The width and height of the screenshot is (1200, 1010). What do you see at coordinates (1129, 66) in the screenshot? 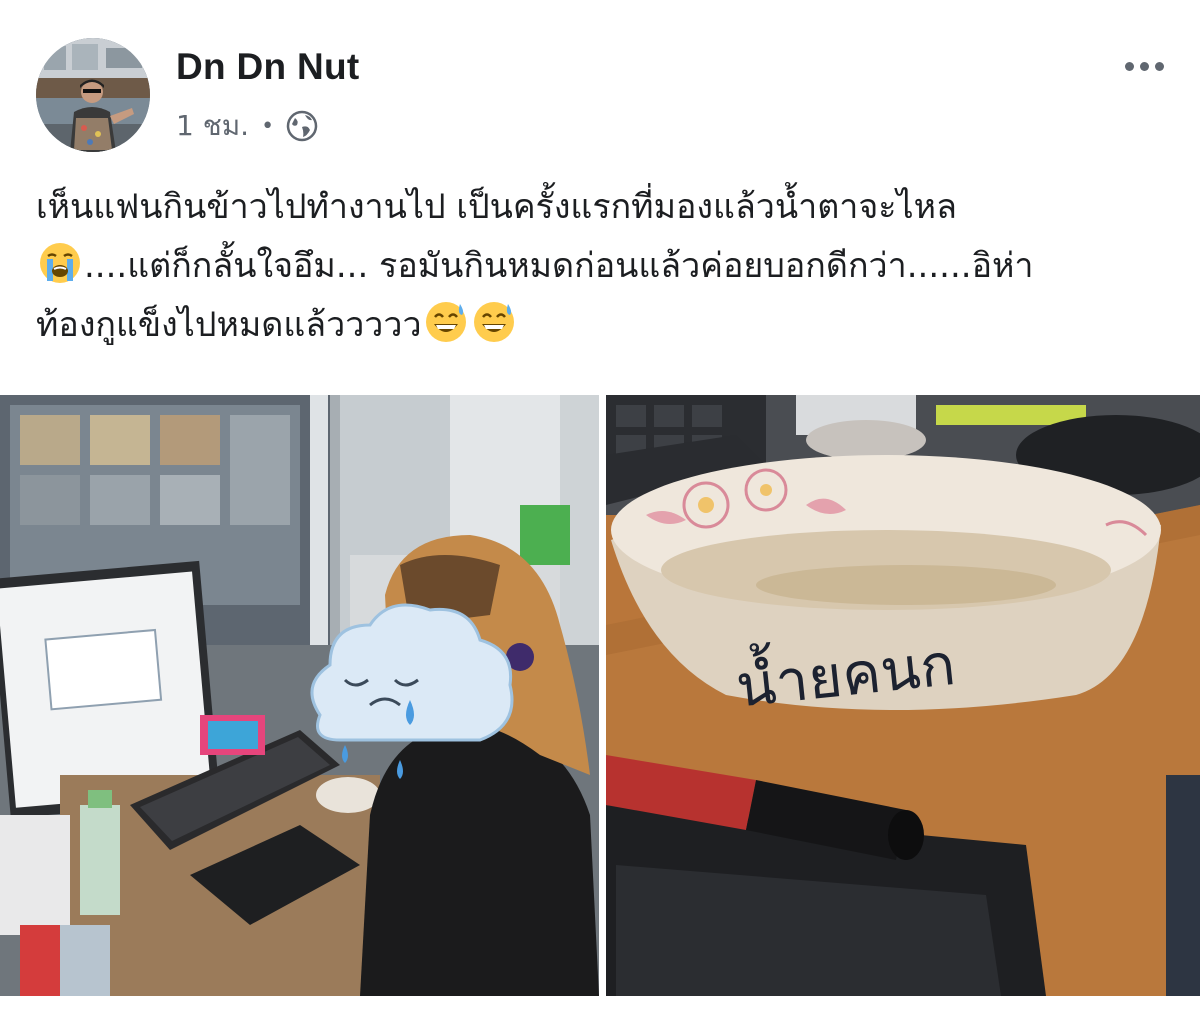
I see `more-horizontal-icon` at bounding box center [1129, 66].